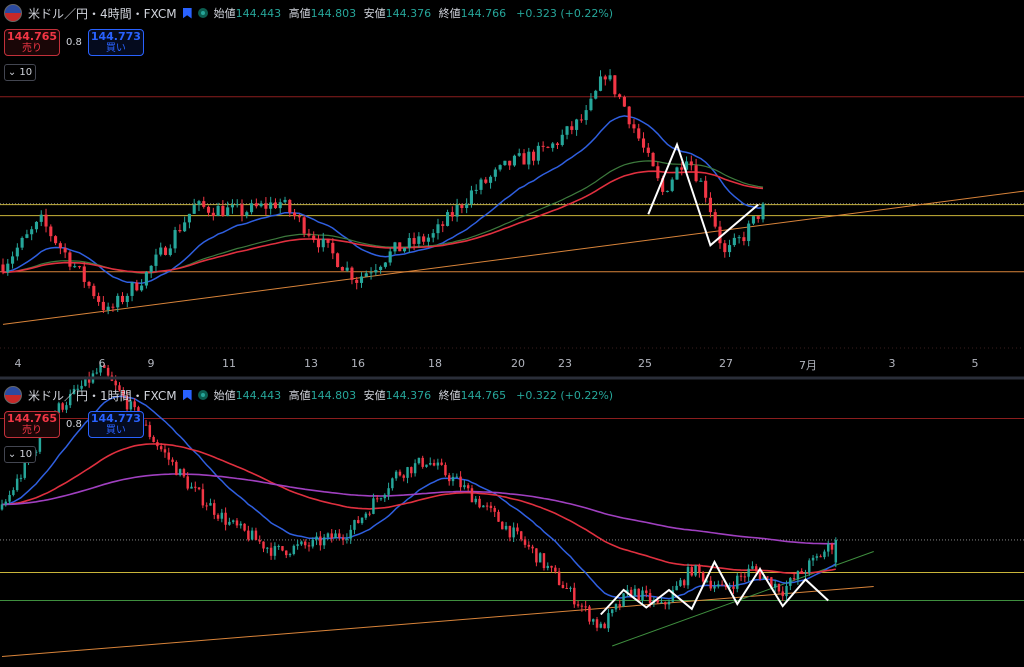  I want to click on buy-label: 買い, so click(115, 48).